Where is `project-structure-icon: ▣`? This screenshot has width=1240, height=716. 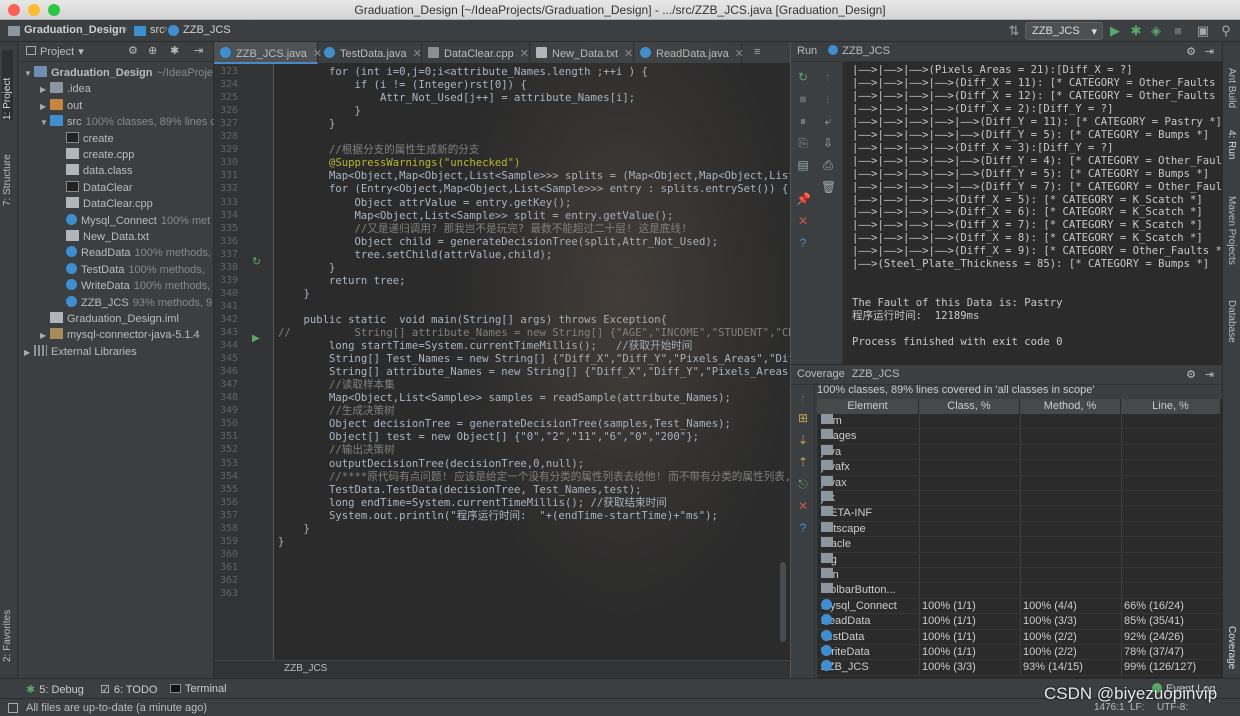
project-structure-icon: ▣ is located at coordinates (1203, 31).